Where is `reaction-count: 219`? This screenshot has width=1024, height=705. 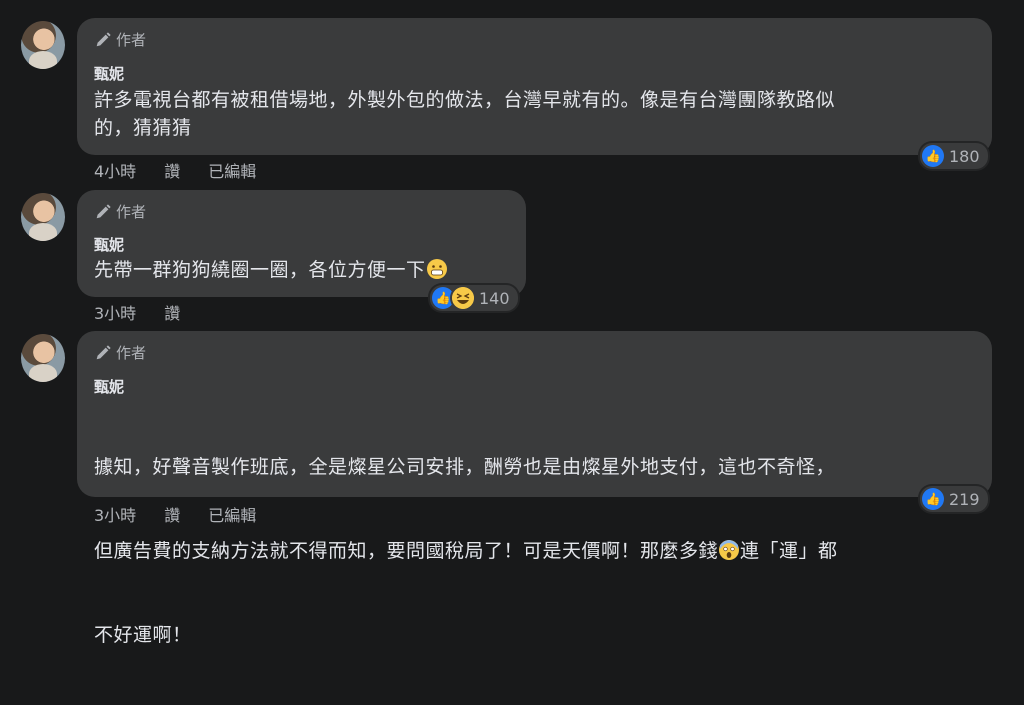 reaction-count: 219 is located at coordinates (964, 499).